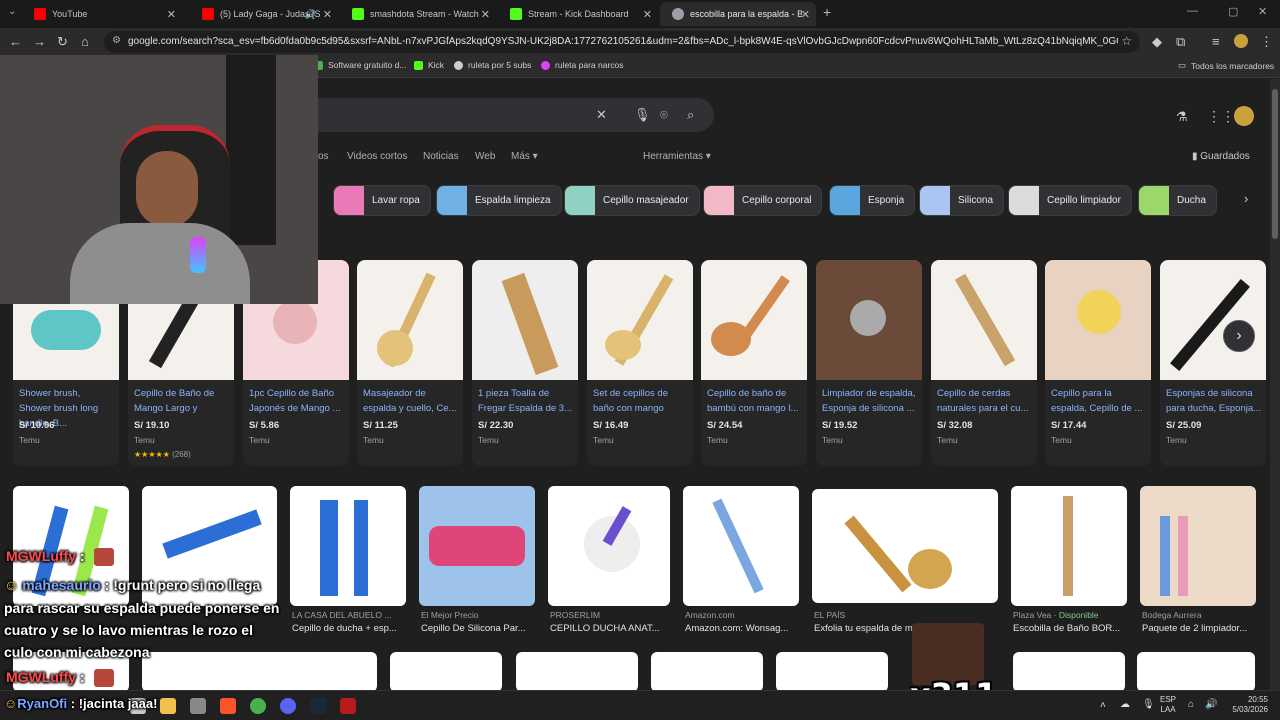 The width and height of the screenshot is (1280, 720). What do you see at coordinates (1126, 41) in the screenshot?
I see `bookmark-star-icon: ☆` at bounding box center [1126, 41].